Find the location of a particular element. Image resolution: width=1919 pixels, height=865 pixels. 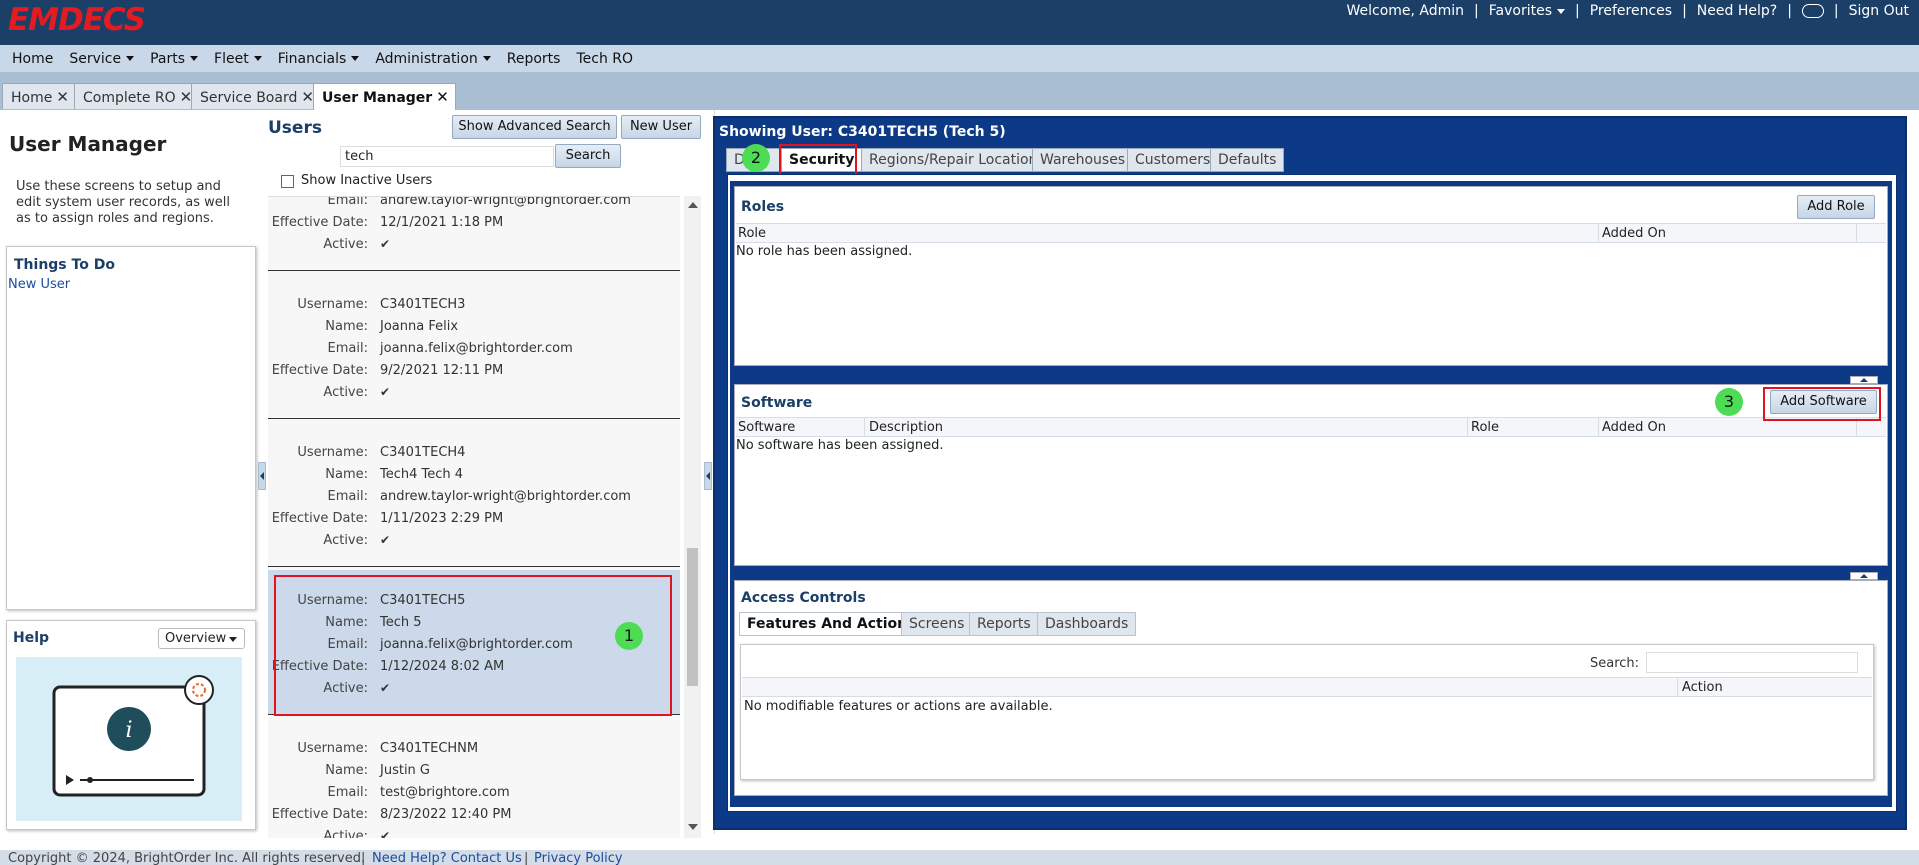

software-collapse-handle is located at coordinates (1864, 576).